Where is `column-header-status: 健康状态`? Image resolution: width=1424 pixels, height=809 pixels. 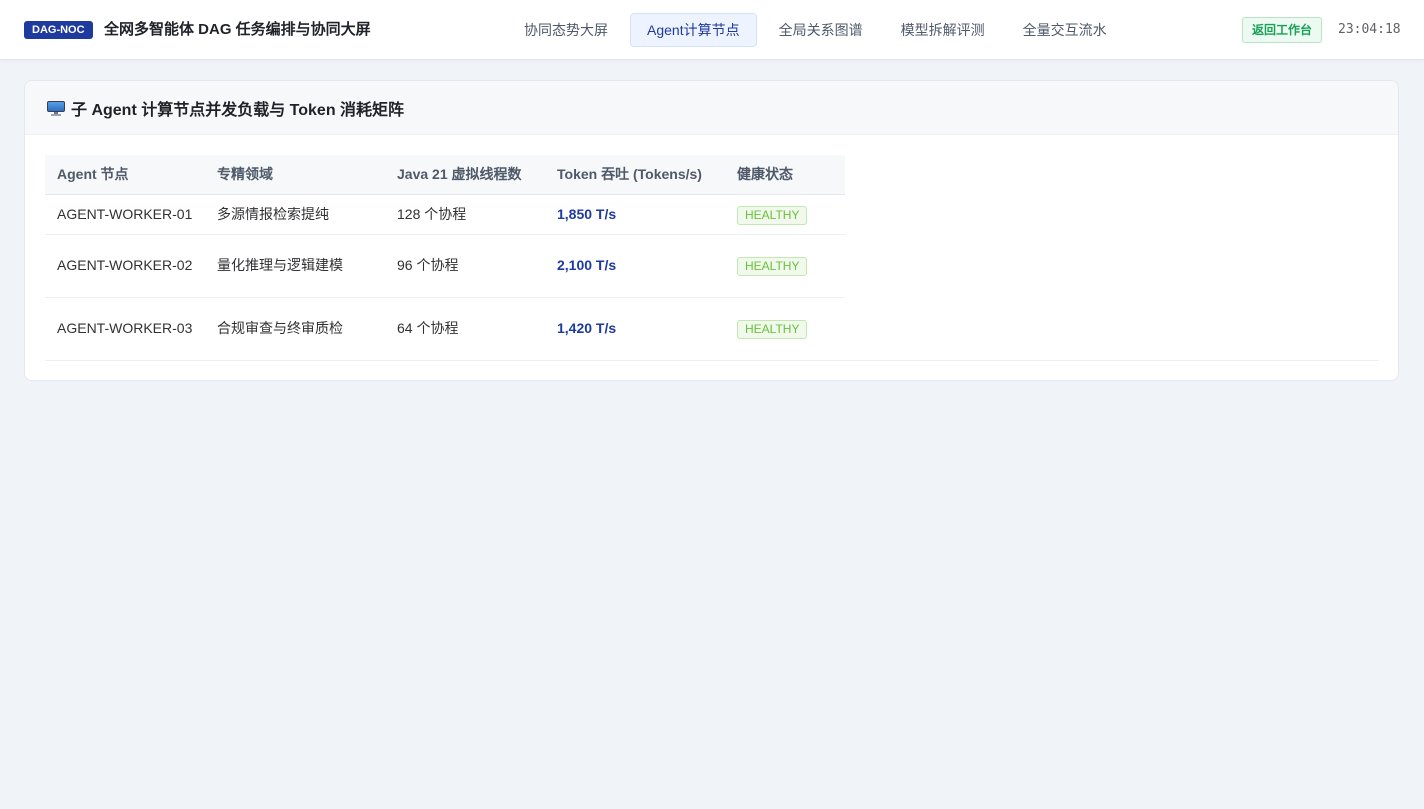
column-header-status: 健康状态 is located at coordinates (785, 175).